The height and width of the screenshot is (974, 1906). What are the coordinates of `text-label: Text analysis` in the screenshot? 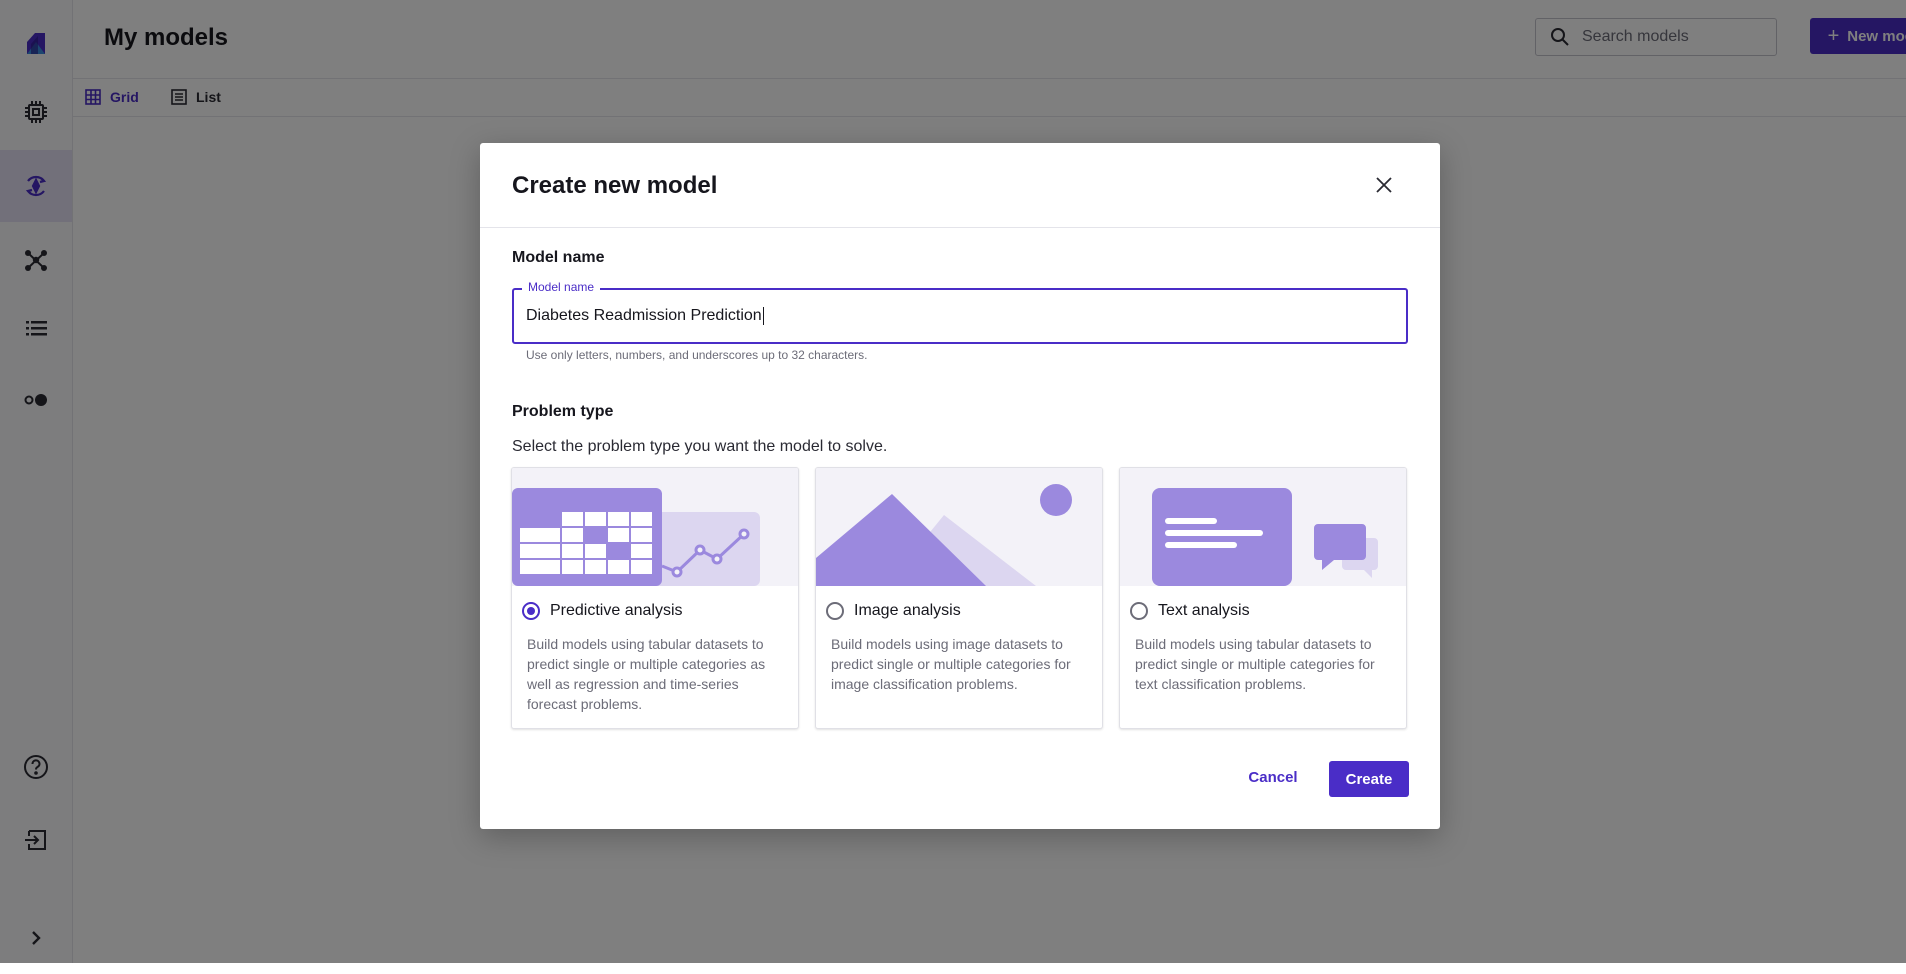 It's located at (1204, 610).